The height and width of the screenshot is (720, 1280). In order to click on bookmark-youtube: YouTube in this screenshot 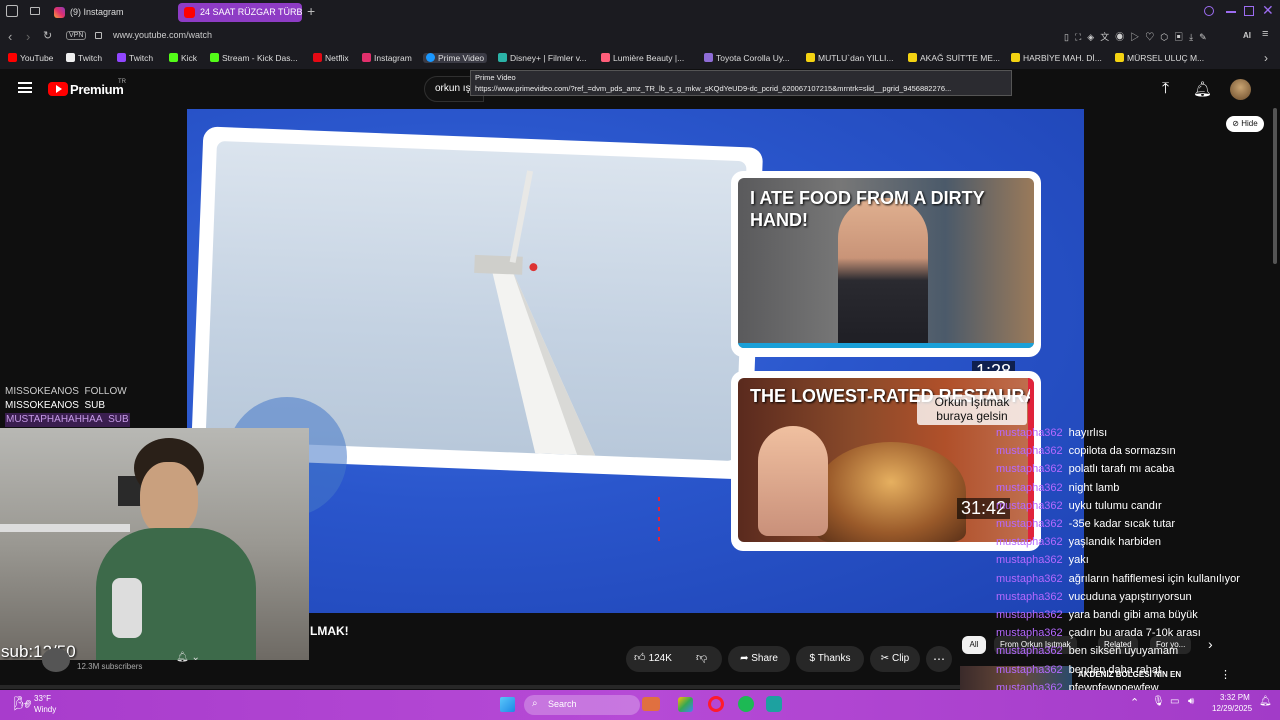, I will do `click(30, 58)`.